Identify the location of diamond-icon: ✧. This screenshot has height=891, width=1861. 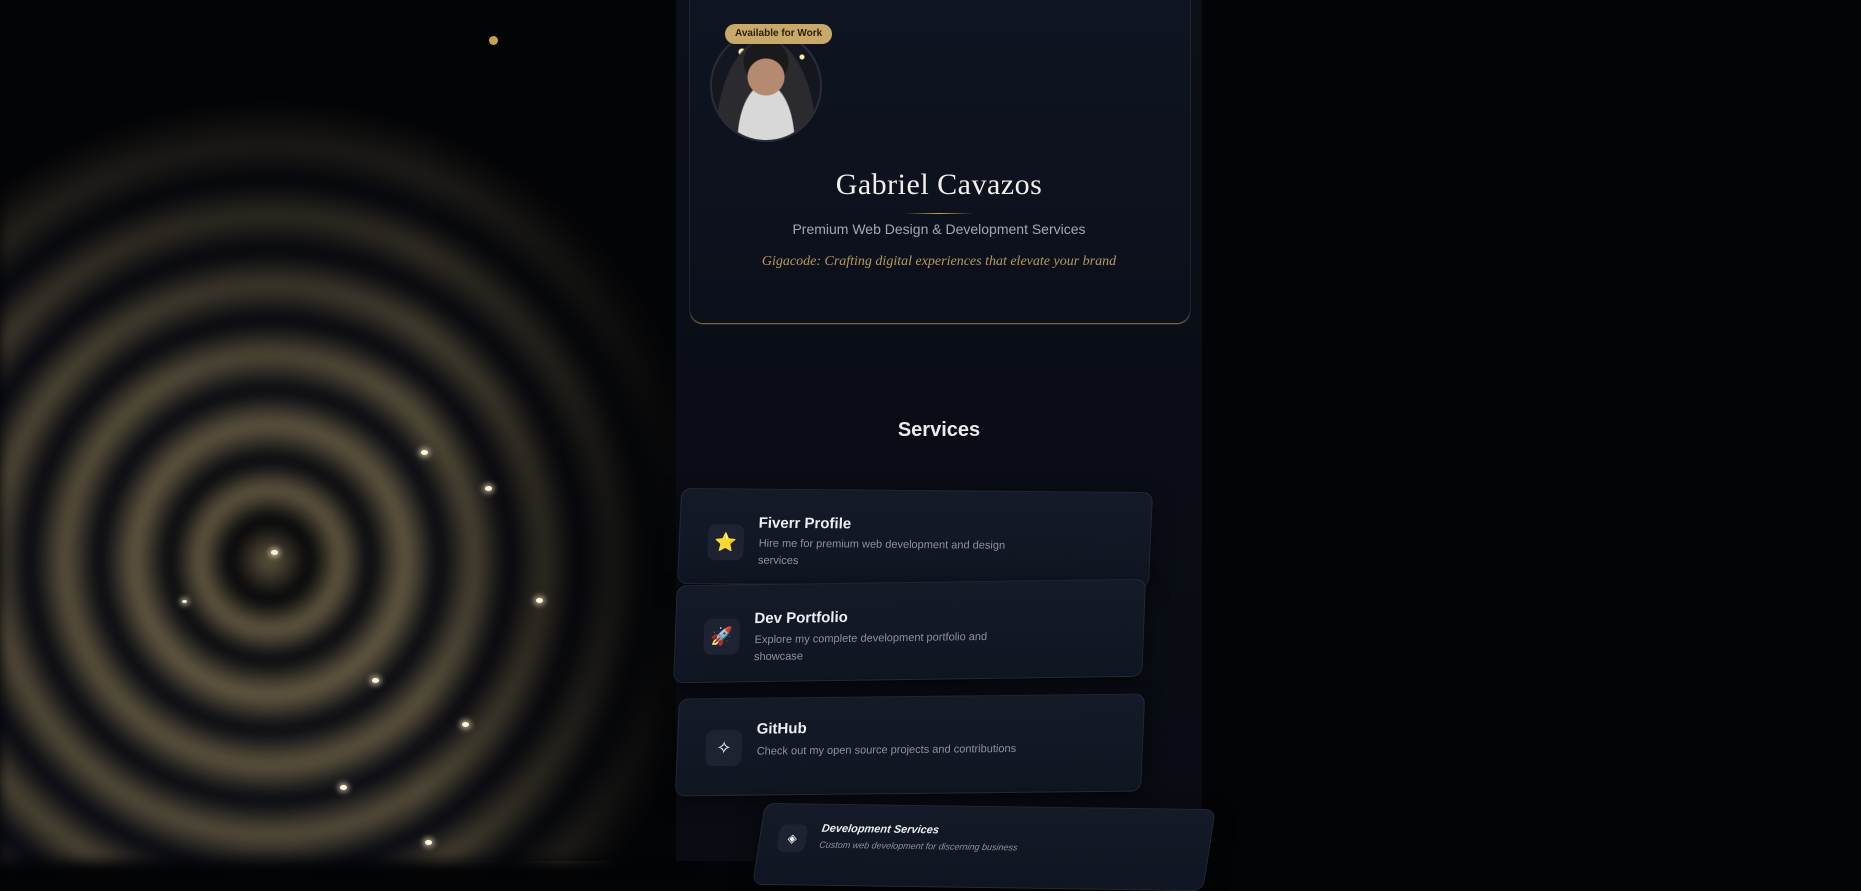
(724, 748).